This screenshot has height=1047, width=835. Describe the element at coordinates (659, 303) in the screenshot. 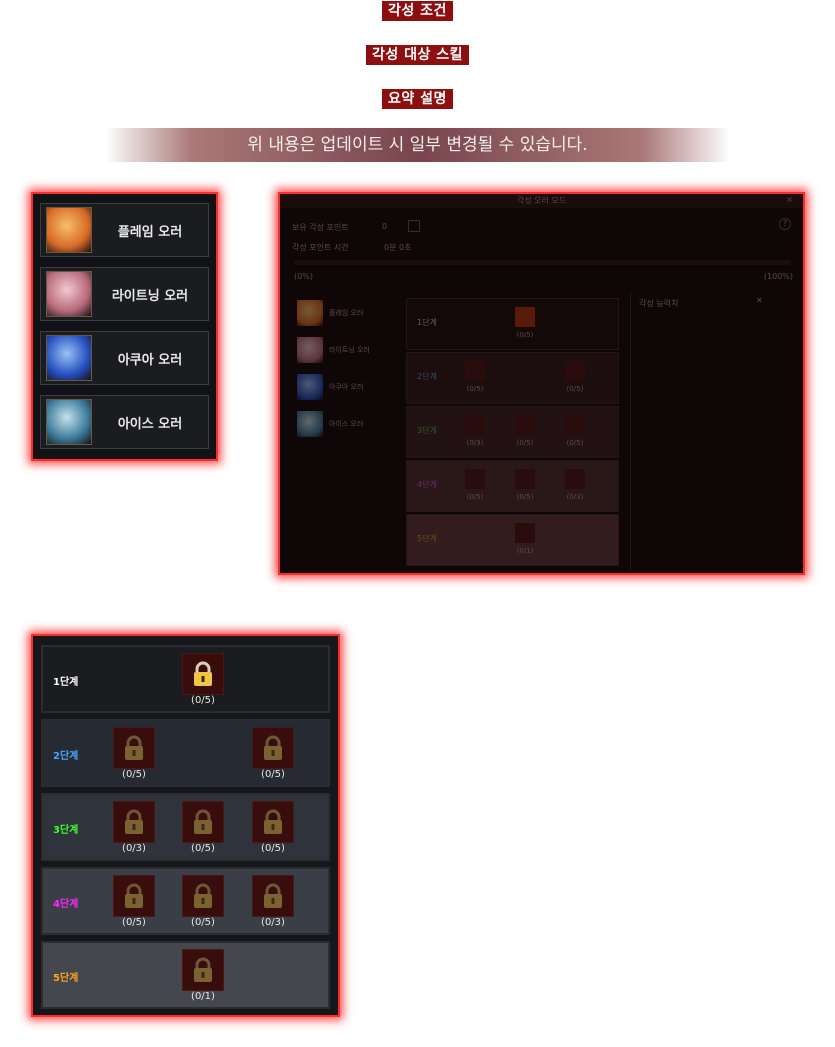

I see `stat-panel-label: 각성 능력치` at that location.